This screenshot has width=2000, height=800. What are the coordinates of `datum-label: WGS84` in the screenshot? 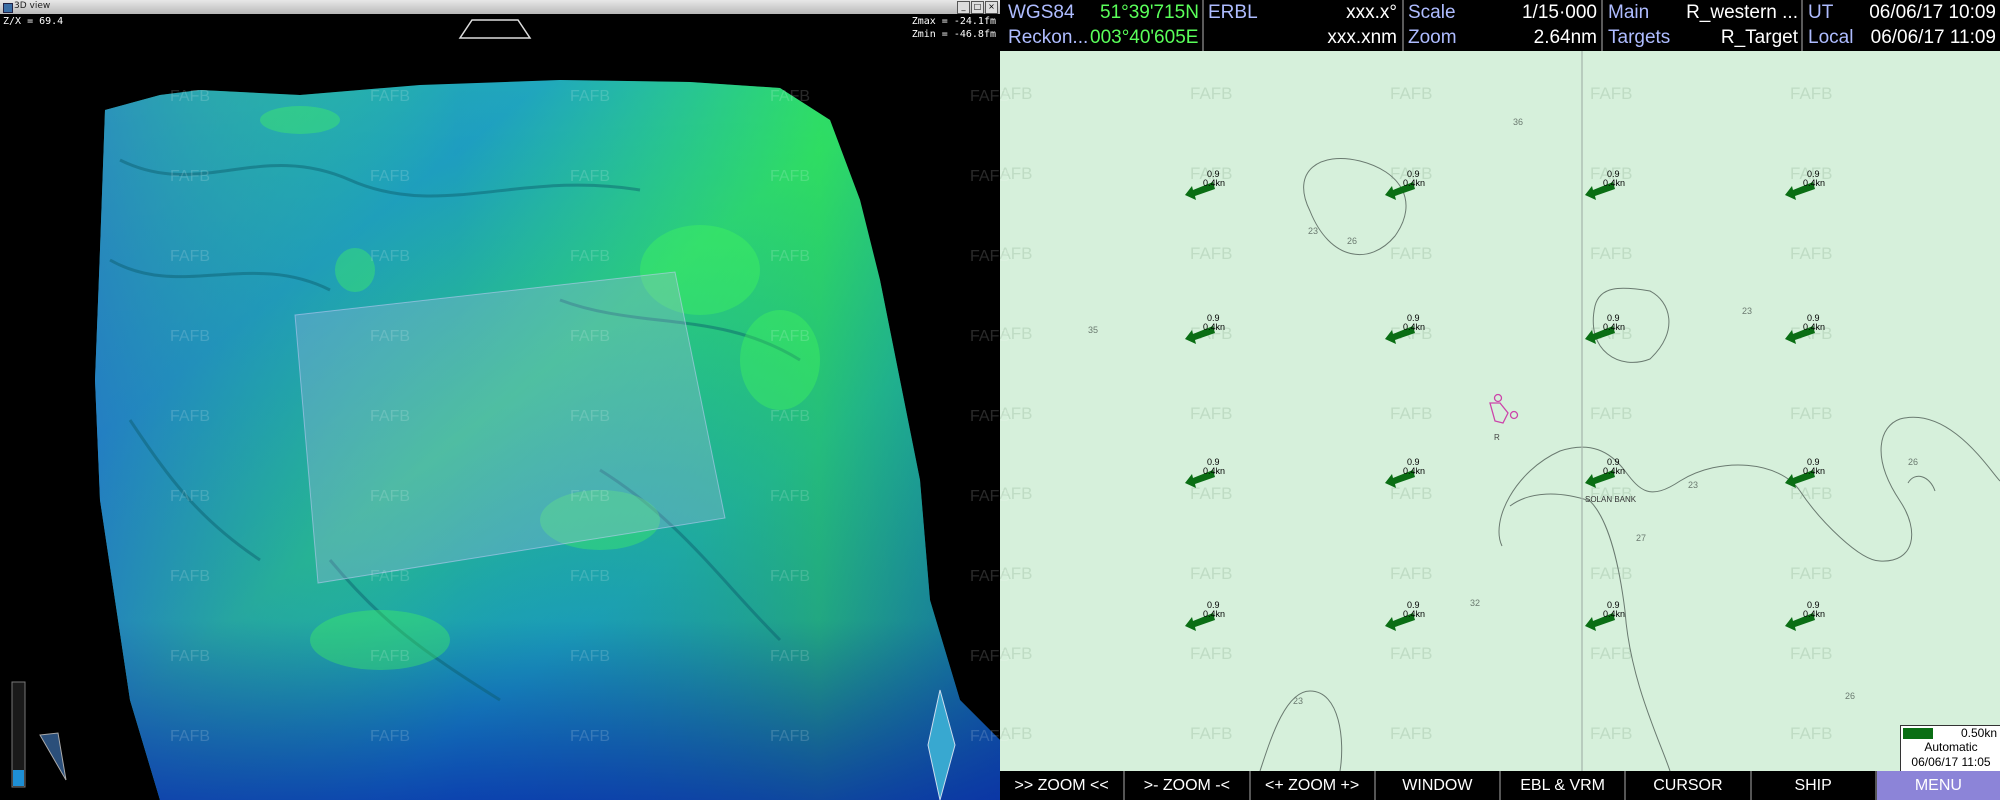 It's located at (1041, 12).